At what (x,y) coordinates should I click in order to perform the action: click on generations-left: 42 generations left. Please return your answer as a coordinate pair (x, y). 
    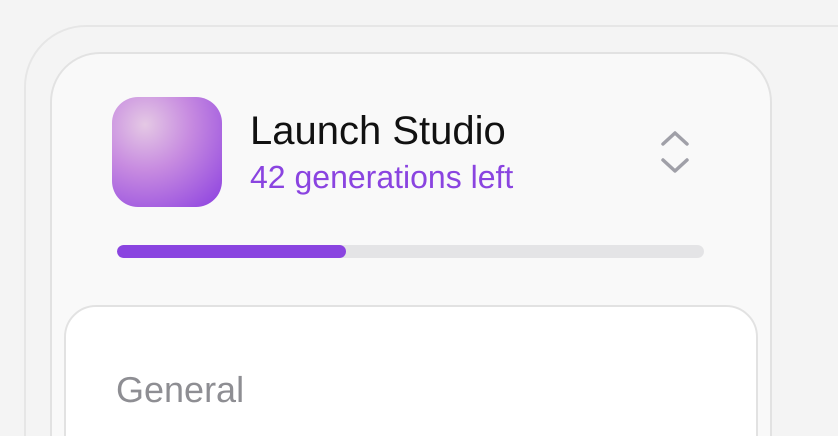
    Looking at the image, I should click on (382, 177).